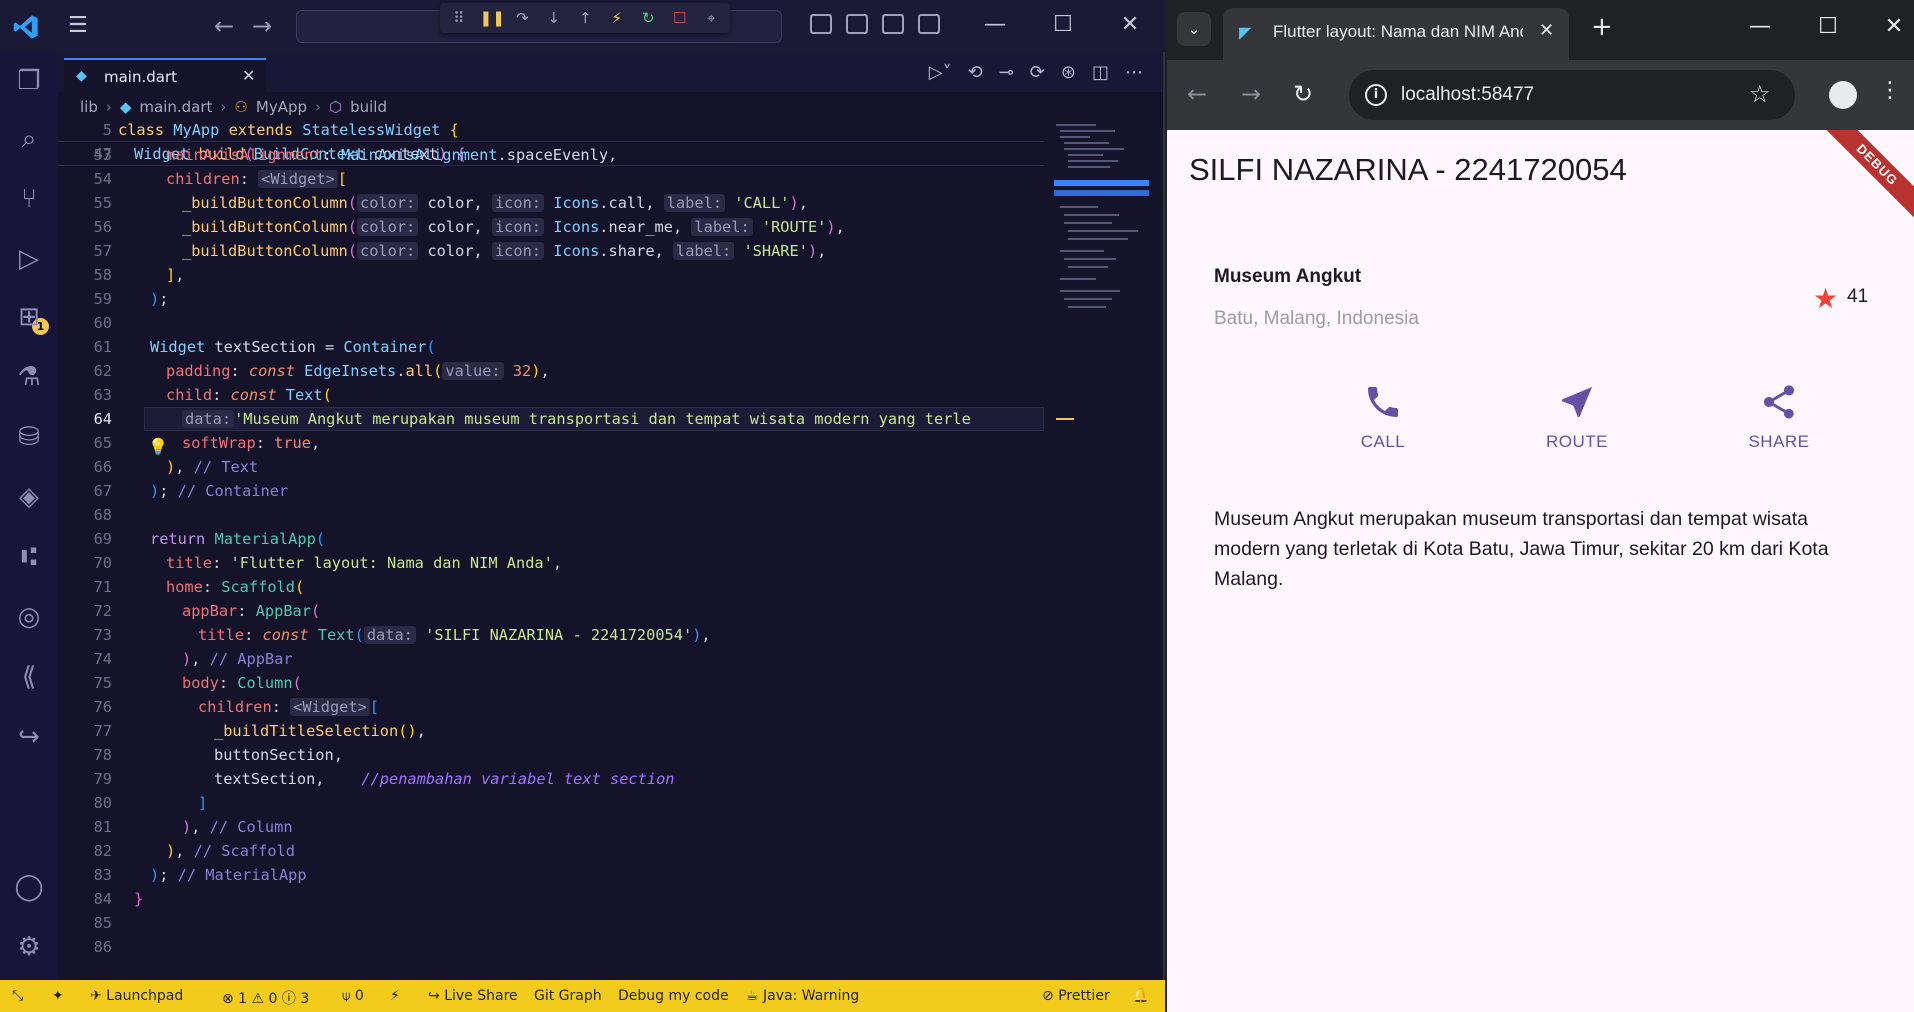  What do you see at coordinates (1760, 94) in the screenshot?
I see `bookmark-star-icon: ☆` at bounding box center [1760, 94].